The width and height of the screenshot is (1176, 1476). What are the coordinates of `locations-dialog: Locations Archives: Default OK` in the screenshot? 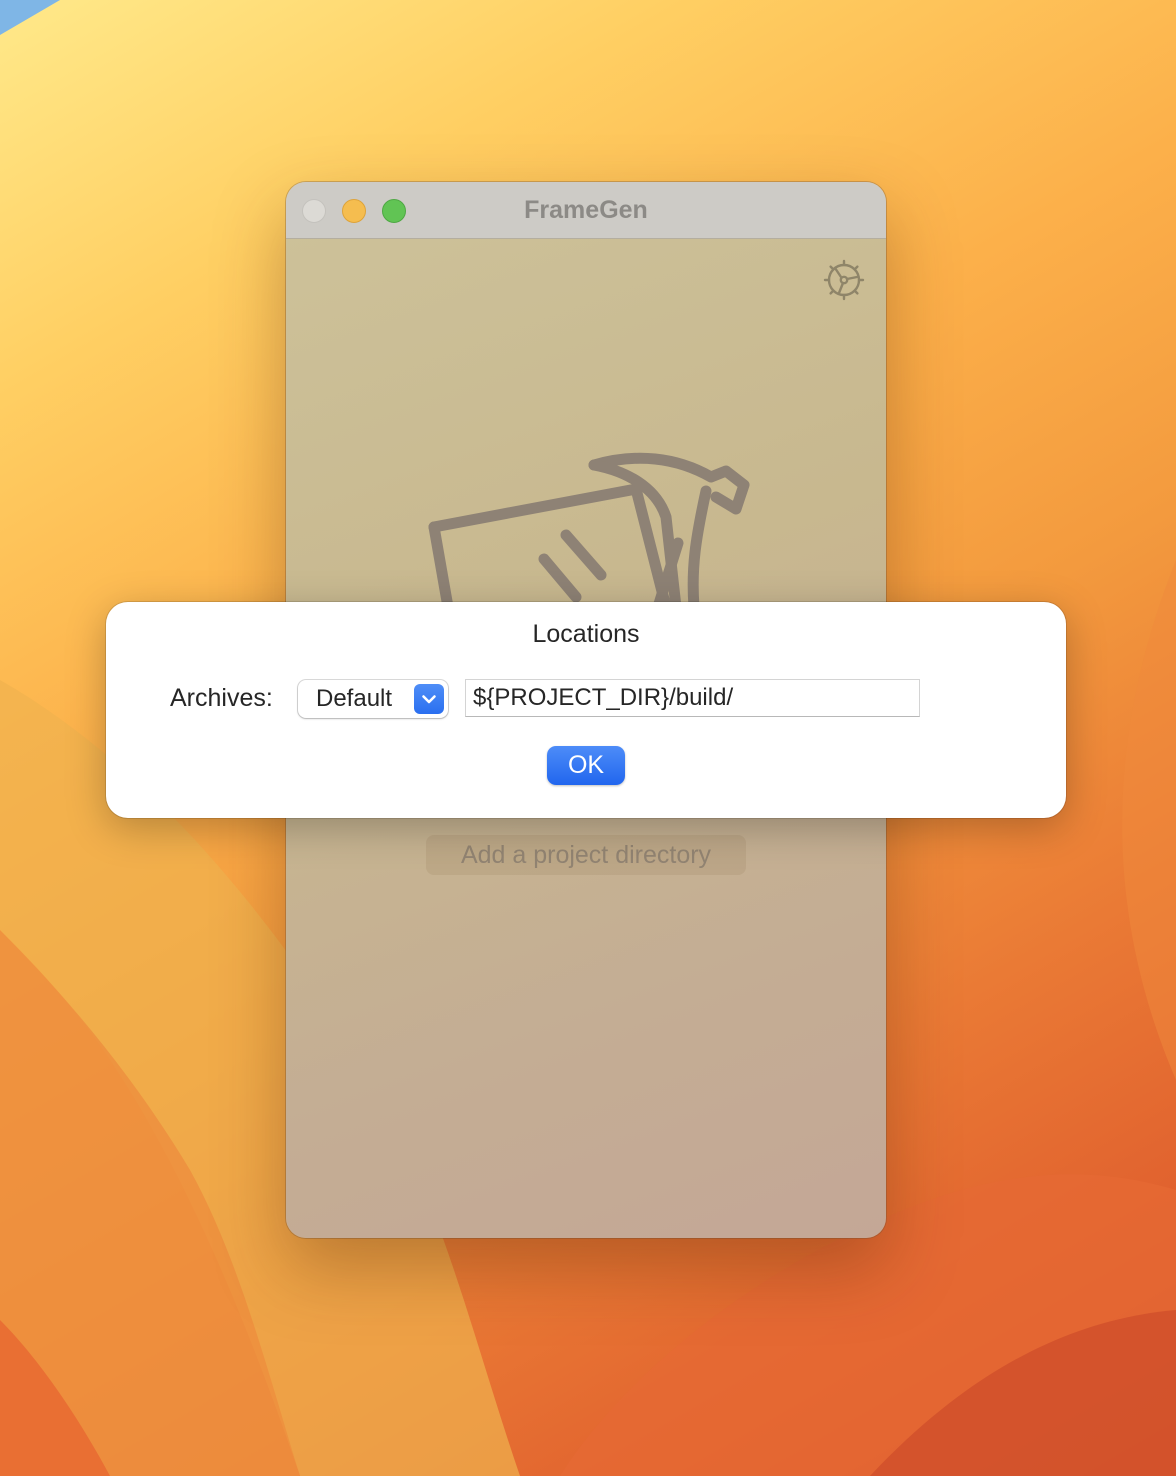 It's located at (586, 710).